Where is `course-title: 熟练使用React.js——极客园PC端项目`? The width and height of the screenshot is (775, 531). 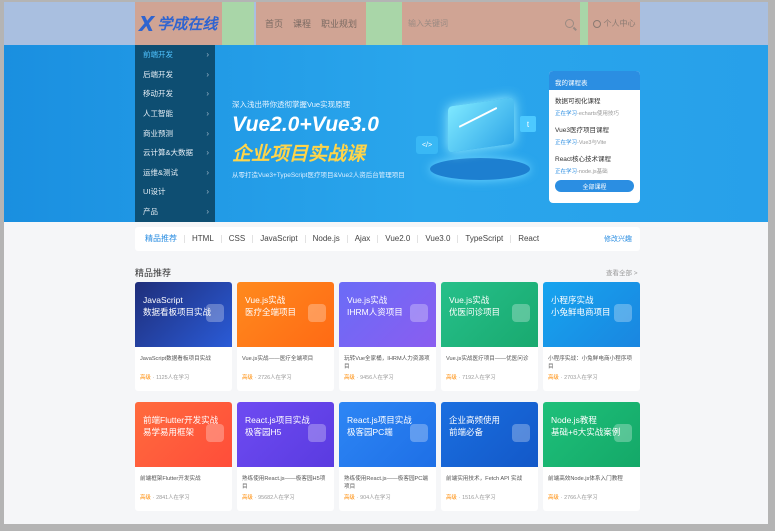 course-title: 熟练使用React.js——极客园PC端项目 is located at coordinates (387, 480).